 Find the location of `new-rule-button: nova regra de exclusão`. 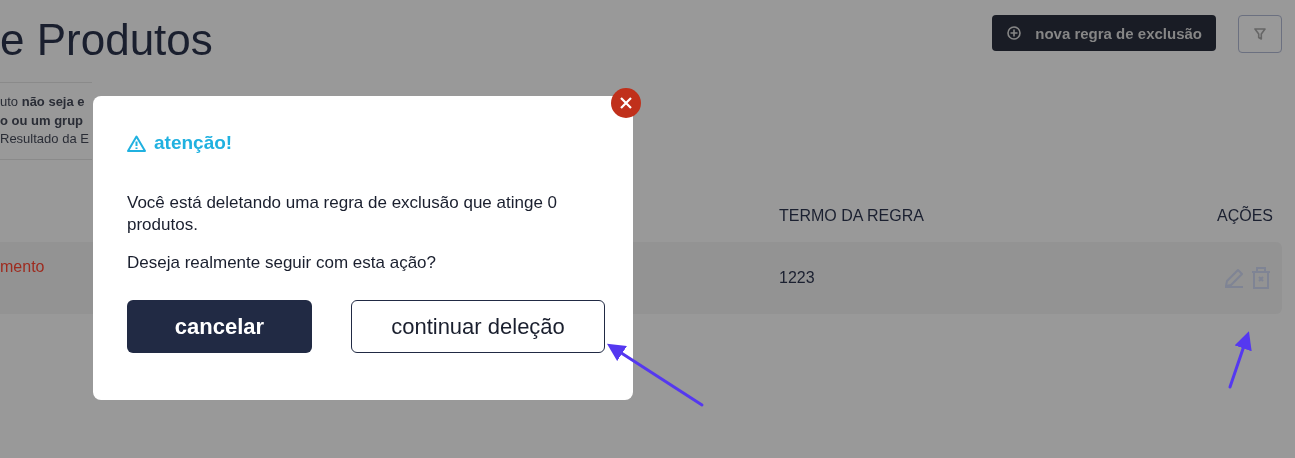

new-rule-button: nova regra de exclusão is located at coordinates (1104, 33).